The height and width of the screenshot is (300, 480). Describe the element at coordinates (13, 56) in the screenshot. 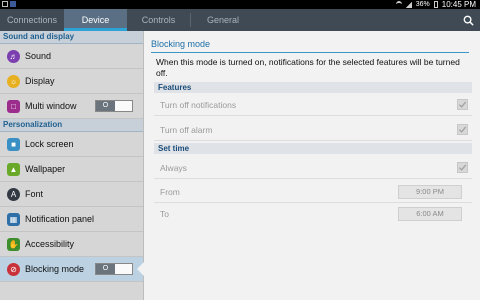

I see `sound-icon: ♬` at that location.